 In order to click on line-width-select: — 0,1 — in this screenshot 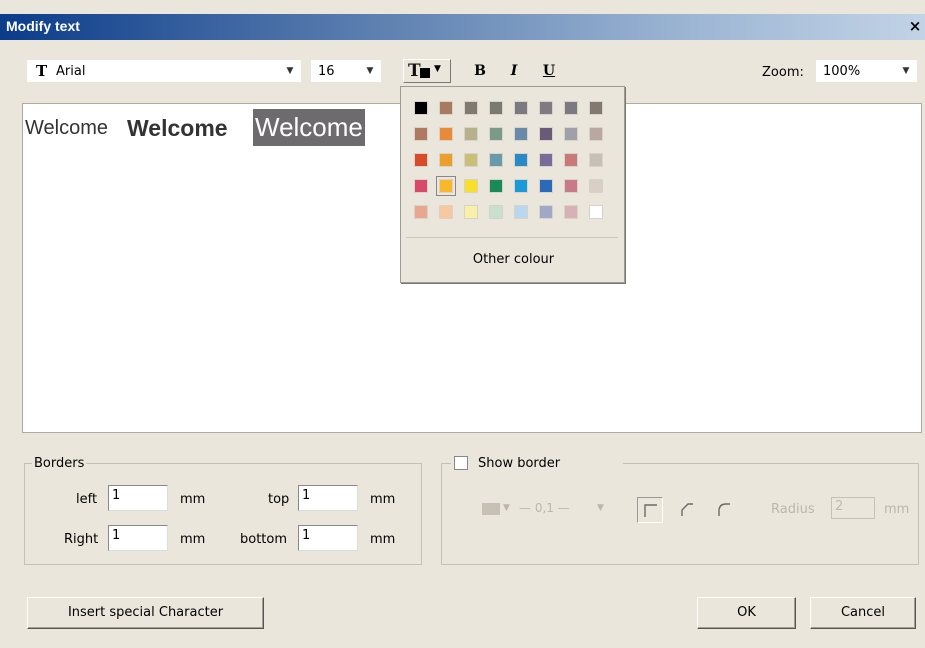, I will do `click(544, 508)`.